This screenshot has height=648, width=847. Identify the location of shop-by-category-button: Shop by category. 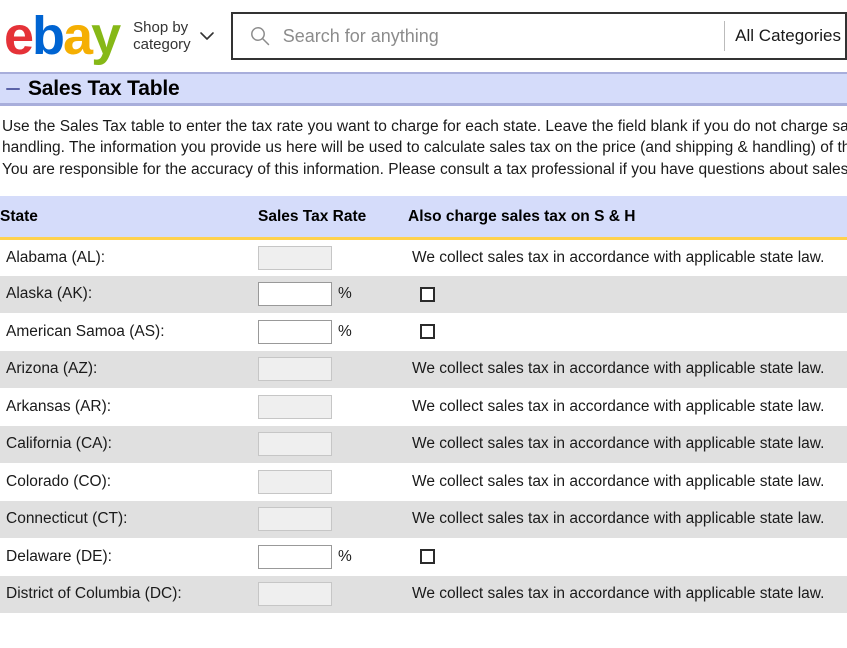
(162, 36).